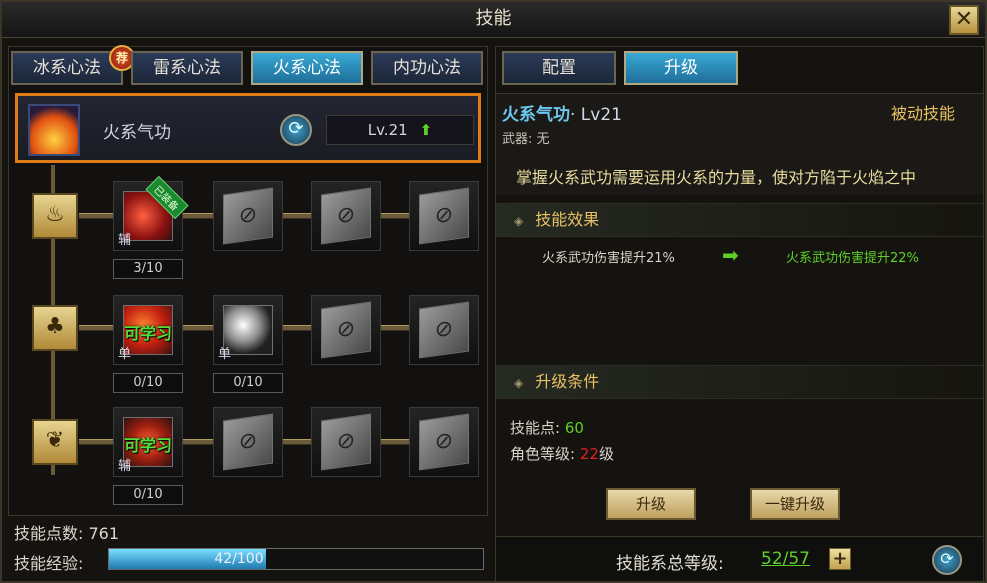  I want to click on tab-fire: 火系心法, so click(307, 68).